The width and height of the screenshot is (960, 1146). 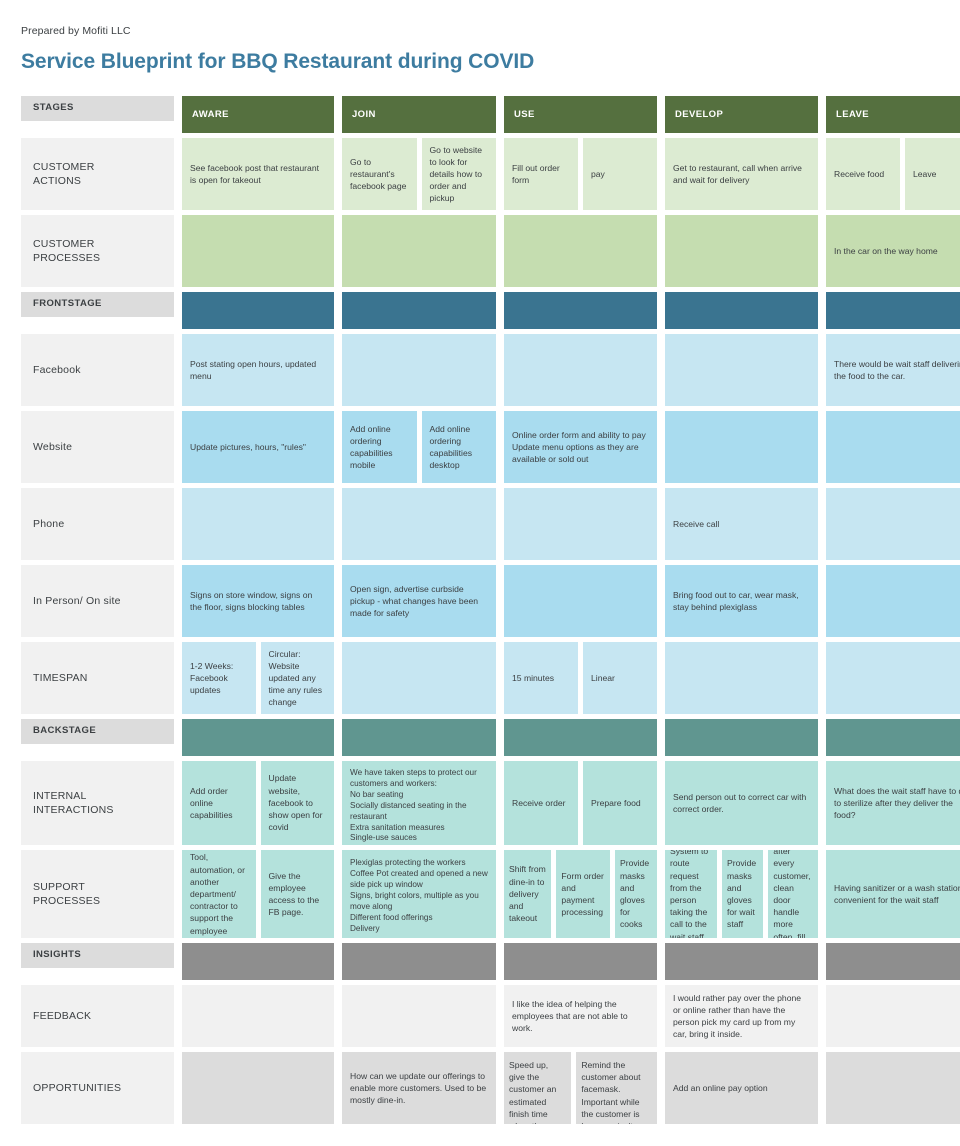 I want to click on blueprint-cell: pay, so click(x=620, y=174).